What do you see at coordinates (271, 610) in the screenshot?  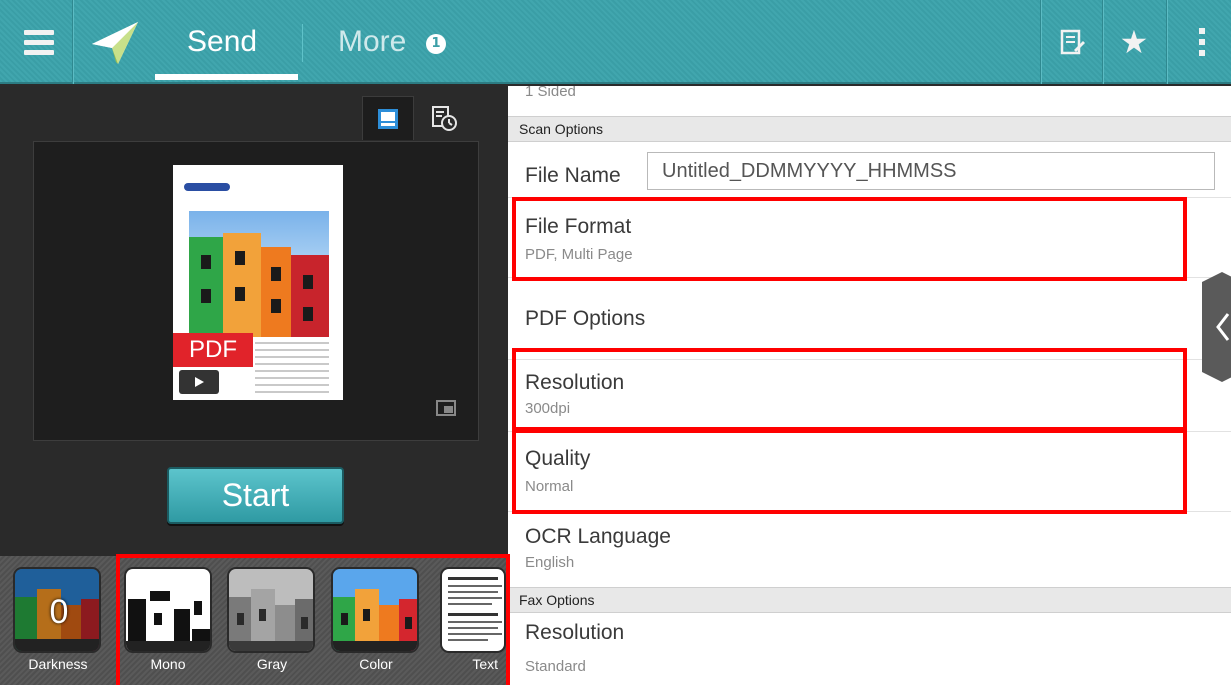 I see `gray-option` at bounding box center [271, 610].